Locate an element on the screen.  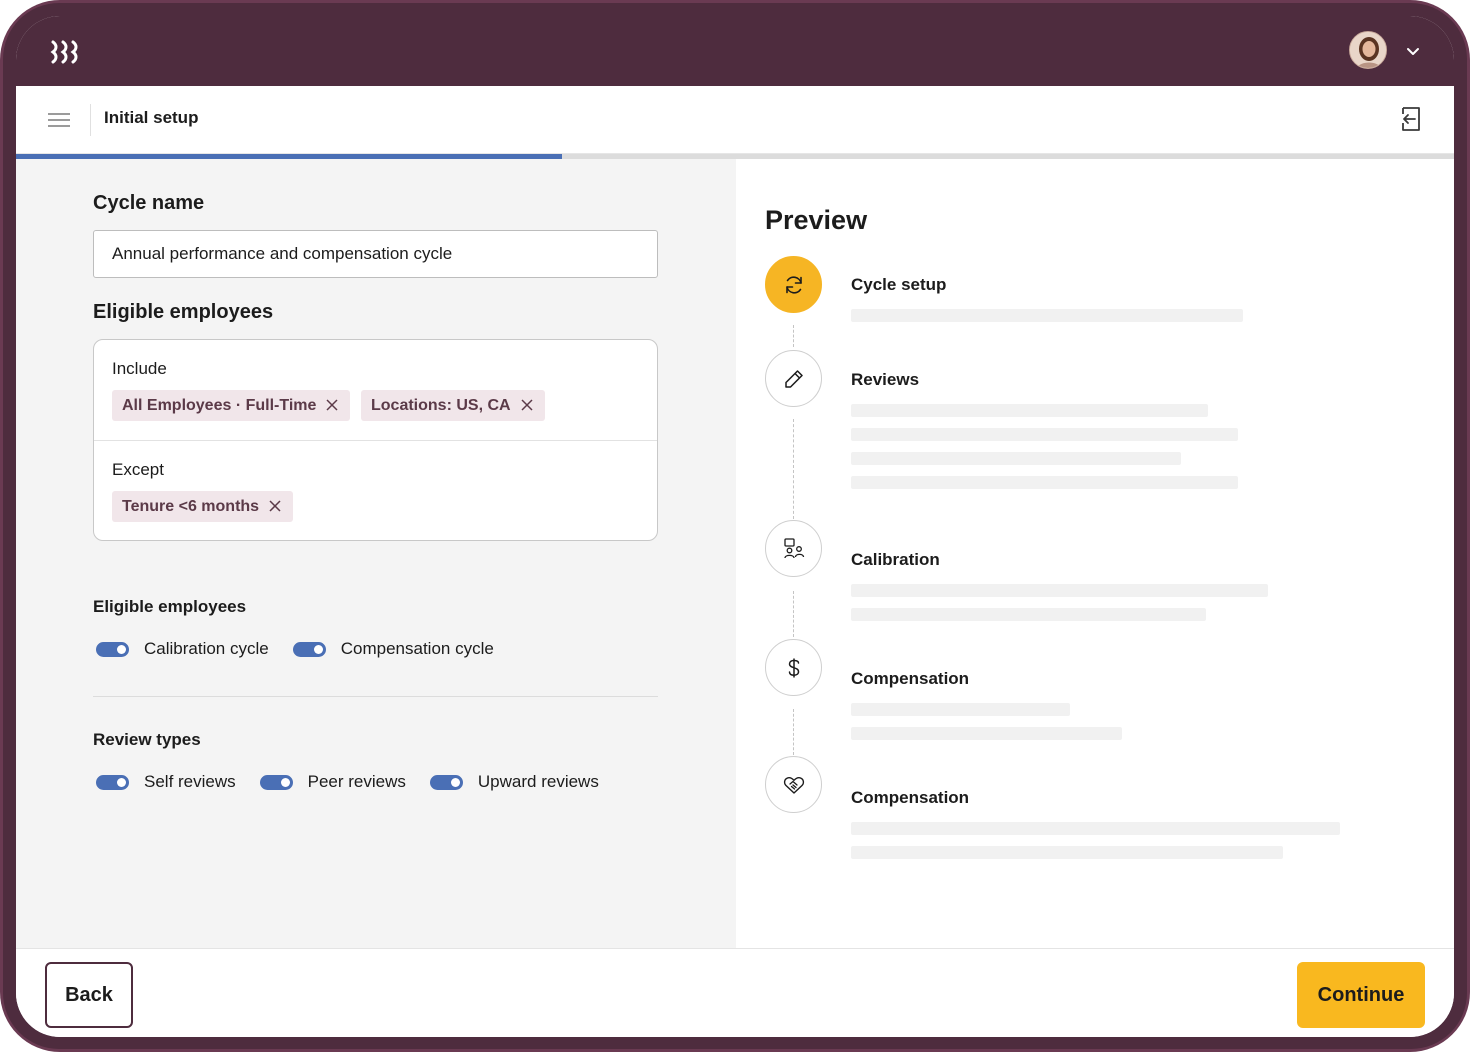
step-label: Reviews is located at coordinates (885, 379).